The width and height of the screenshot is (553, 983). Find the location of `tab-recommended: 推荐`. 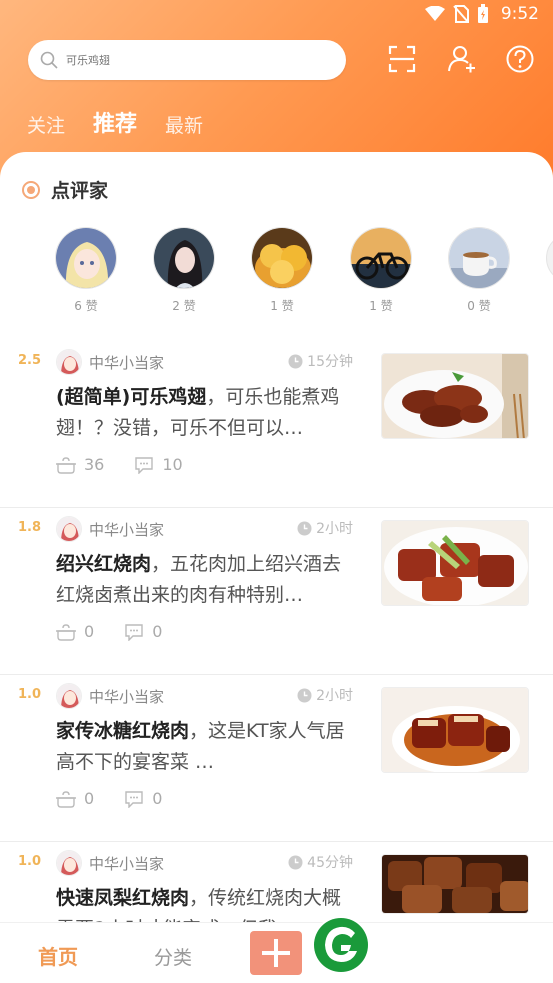

tab-recommended: 推荐 is located at coordinates (115, 122).